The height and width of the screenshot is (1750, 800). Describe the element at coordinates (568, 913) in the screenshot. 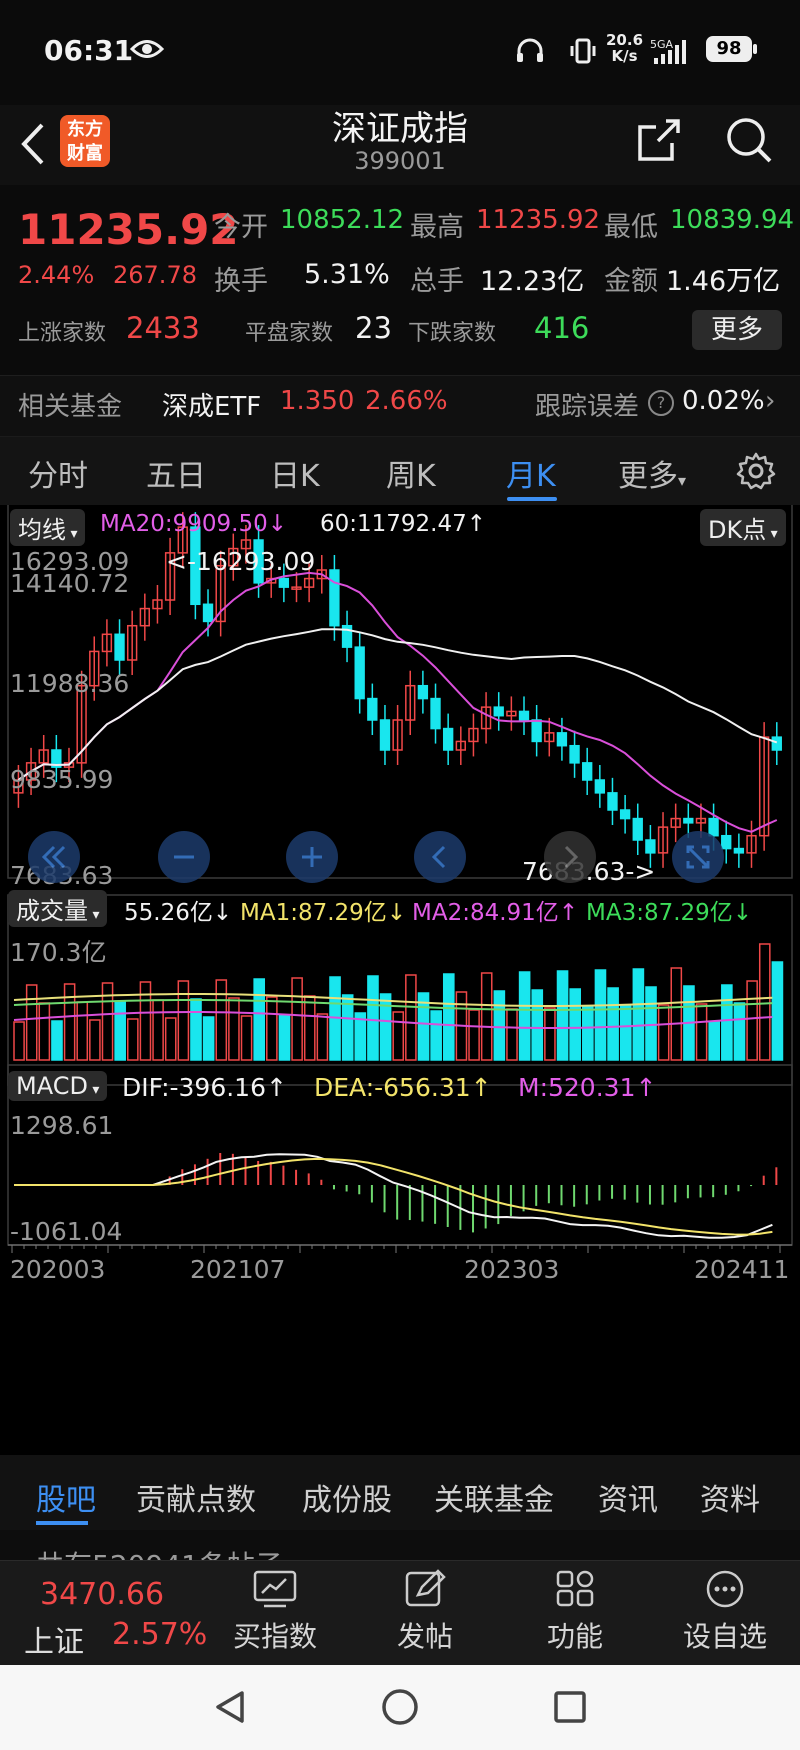

I see `up-arrow-icon: ↑` at that location.